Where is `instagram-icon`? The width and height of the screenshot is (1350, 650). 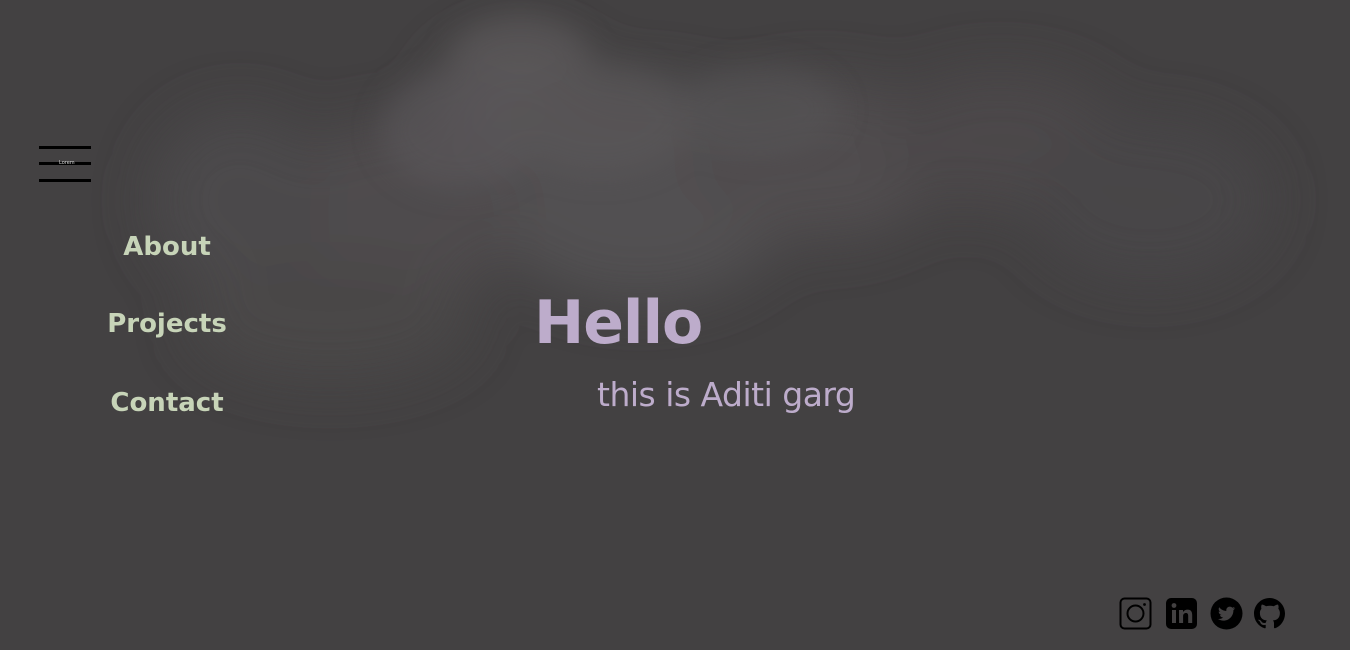 instagram-icon is located at coordinates (1135, 613).